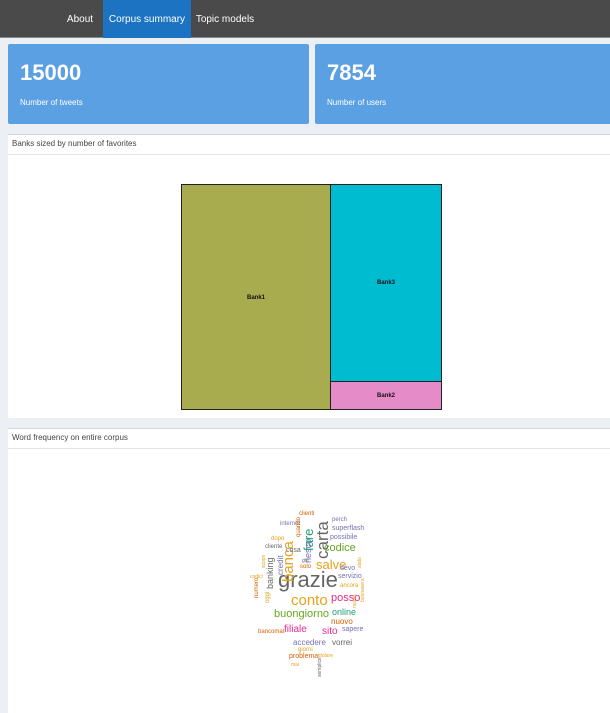  What do you see at coordinates (271, 632) in the screenshot?
I see `wordcloud-word: bancomat` at bounding box center [271, 632].